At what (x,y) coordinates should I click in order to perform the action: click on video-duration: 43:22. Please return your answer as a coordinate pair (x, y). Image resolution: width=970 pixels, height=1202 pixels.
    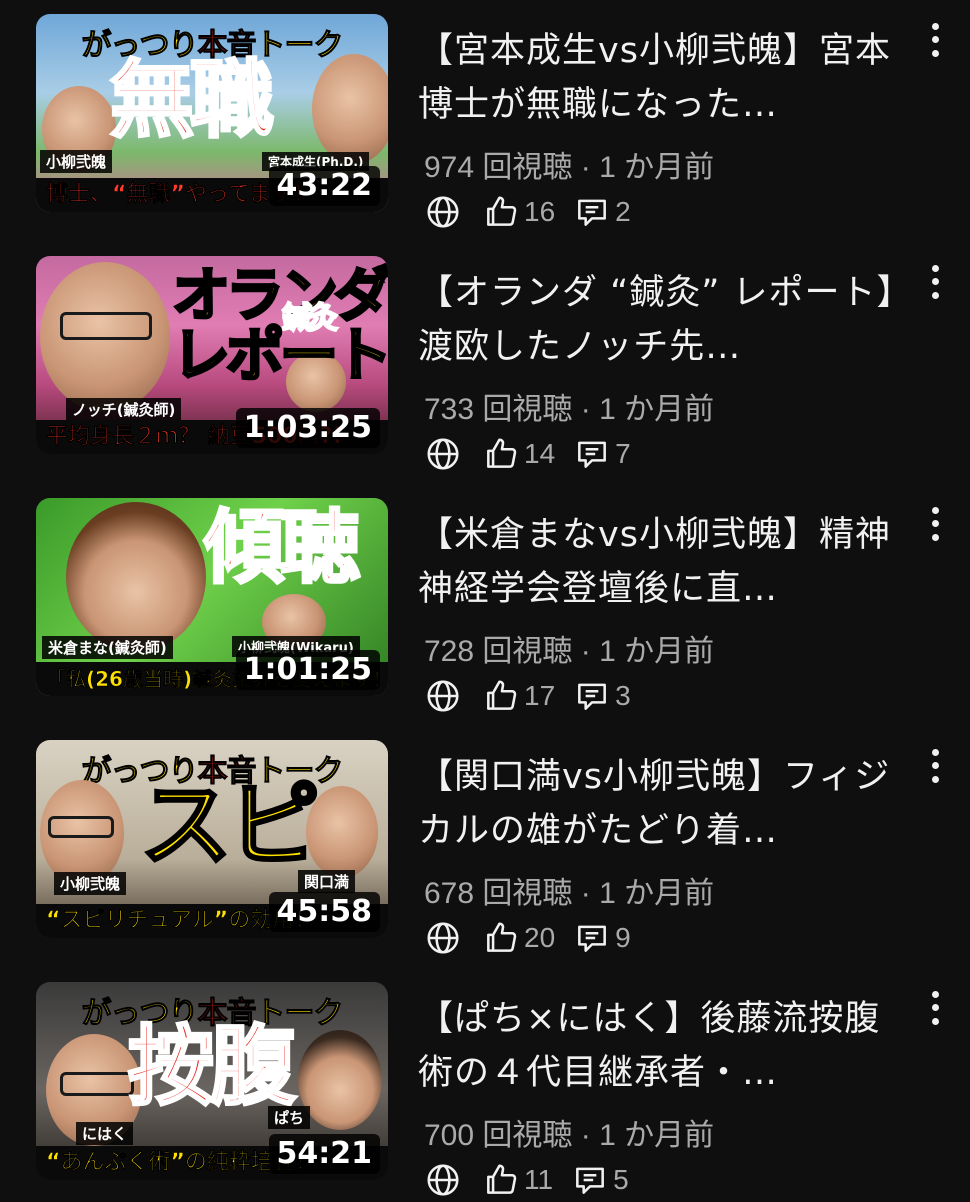
    Looking at the image, I should click on (324, 186).